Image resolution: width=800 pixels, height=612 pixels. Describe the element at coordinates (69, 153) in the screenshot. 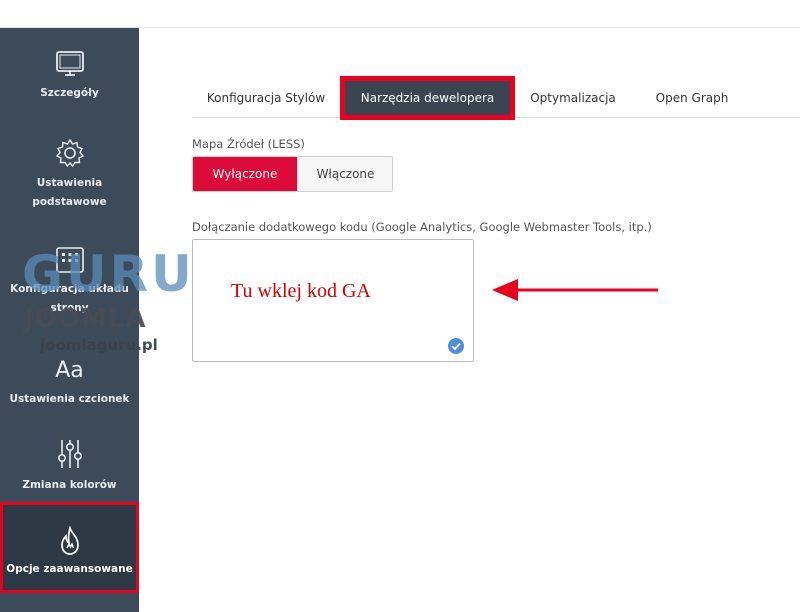

I see `gear-icon` at that location.